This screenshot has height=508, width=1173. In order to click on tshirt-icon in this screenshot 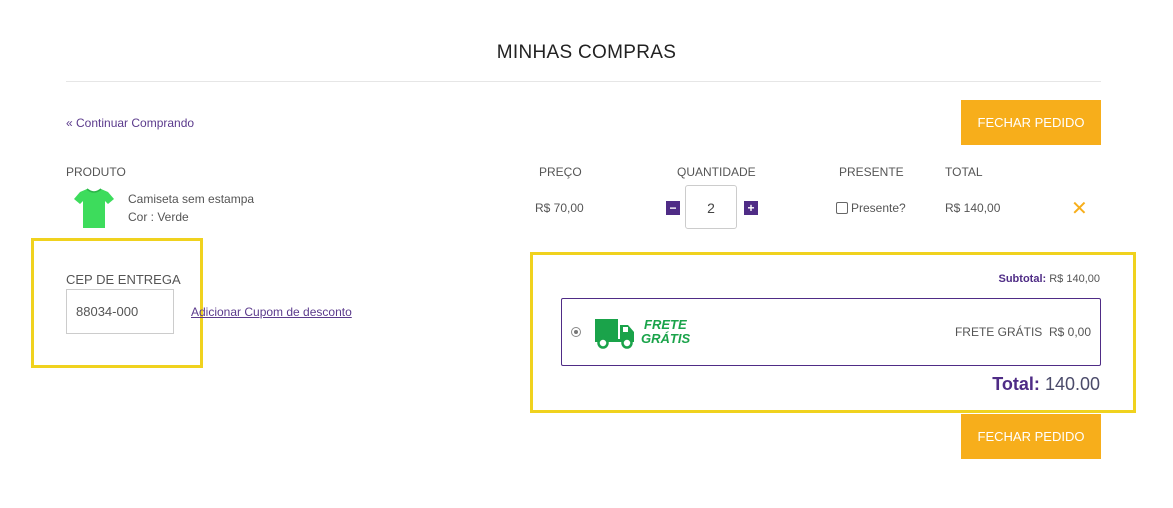, I will do `click(94, 208)`.